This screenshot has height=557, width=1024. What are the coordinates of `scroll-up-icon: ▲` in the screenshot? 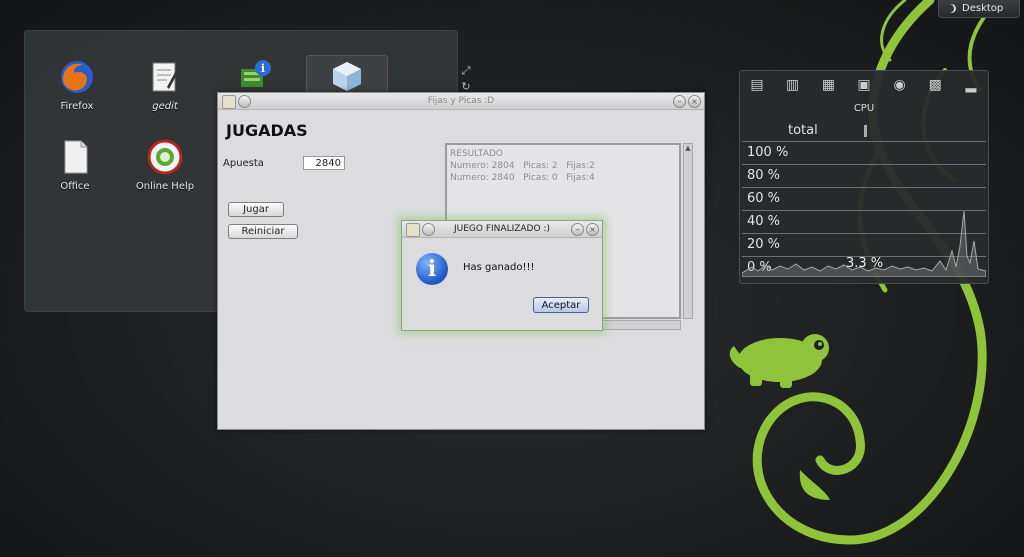 It's located at (688, 148).